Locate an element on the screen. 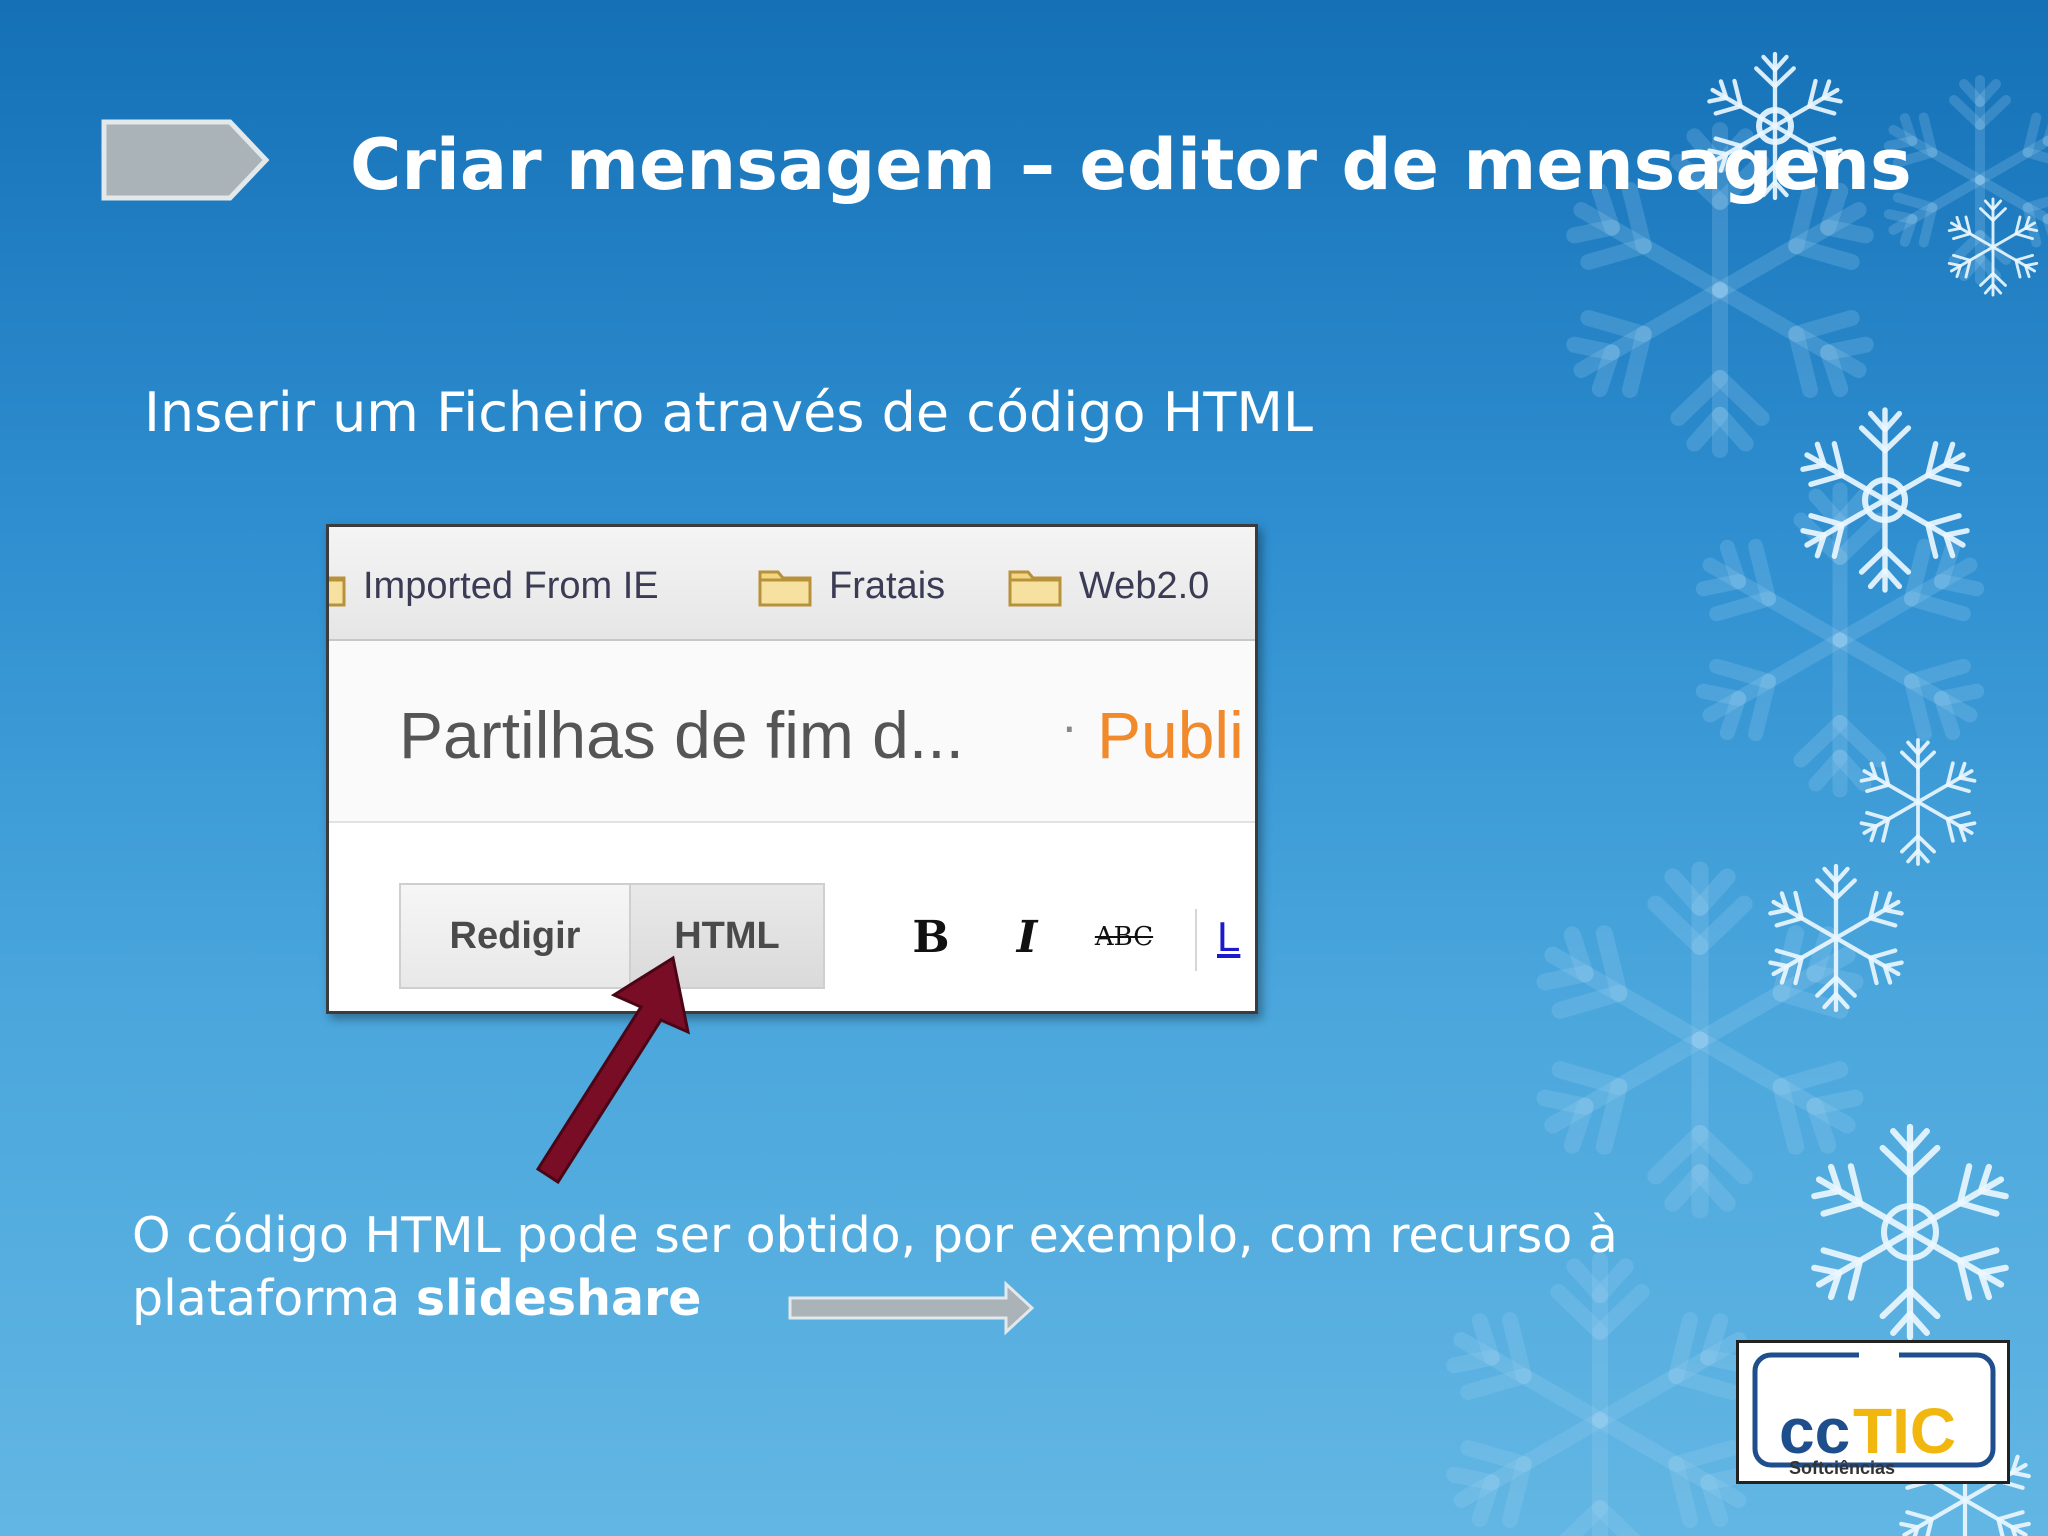  editor-toolbar: Redigir HTML B I ABC L is located at coordinates (792, 917).